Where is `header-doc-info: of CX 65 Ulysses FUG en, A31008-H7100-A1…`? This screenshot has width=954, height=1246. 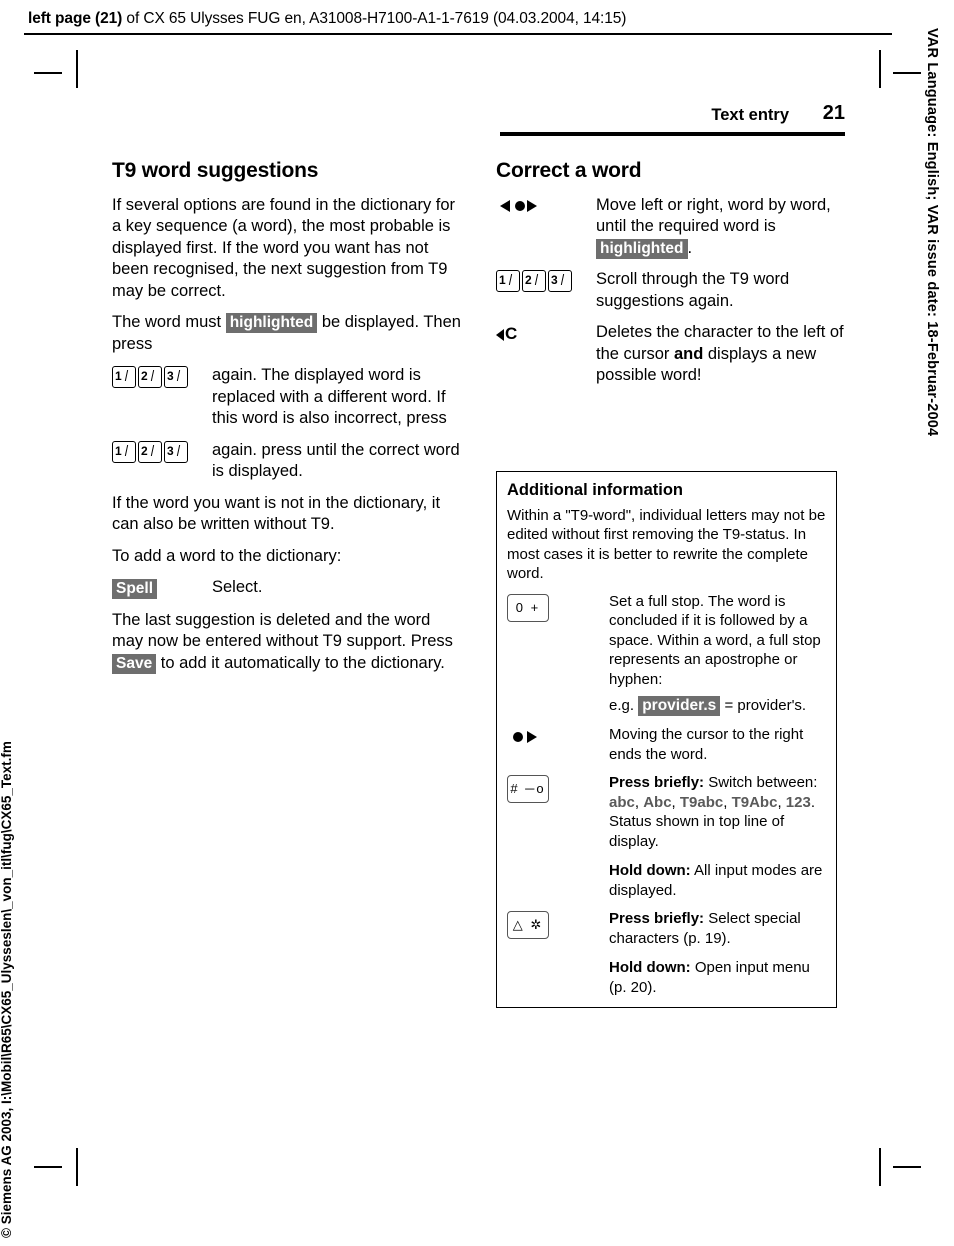 header-doc-info: of CX 65 Ulysses FUG en, A31008-H7100-A1… is located at coordinates (374, 18).